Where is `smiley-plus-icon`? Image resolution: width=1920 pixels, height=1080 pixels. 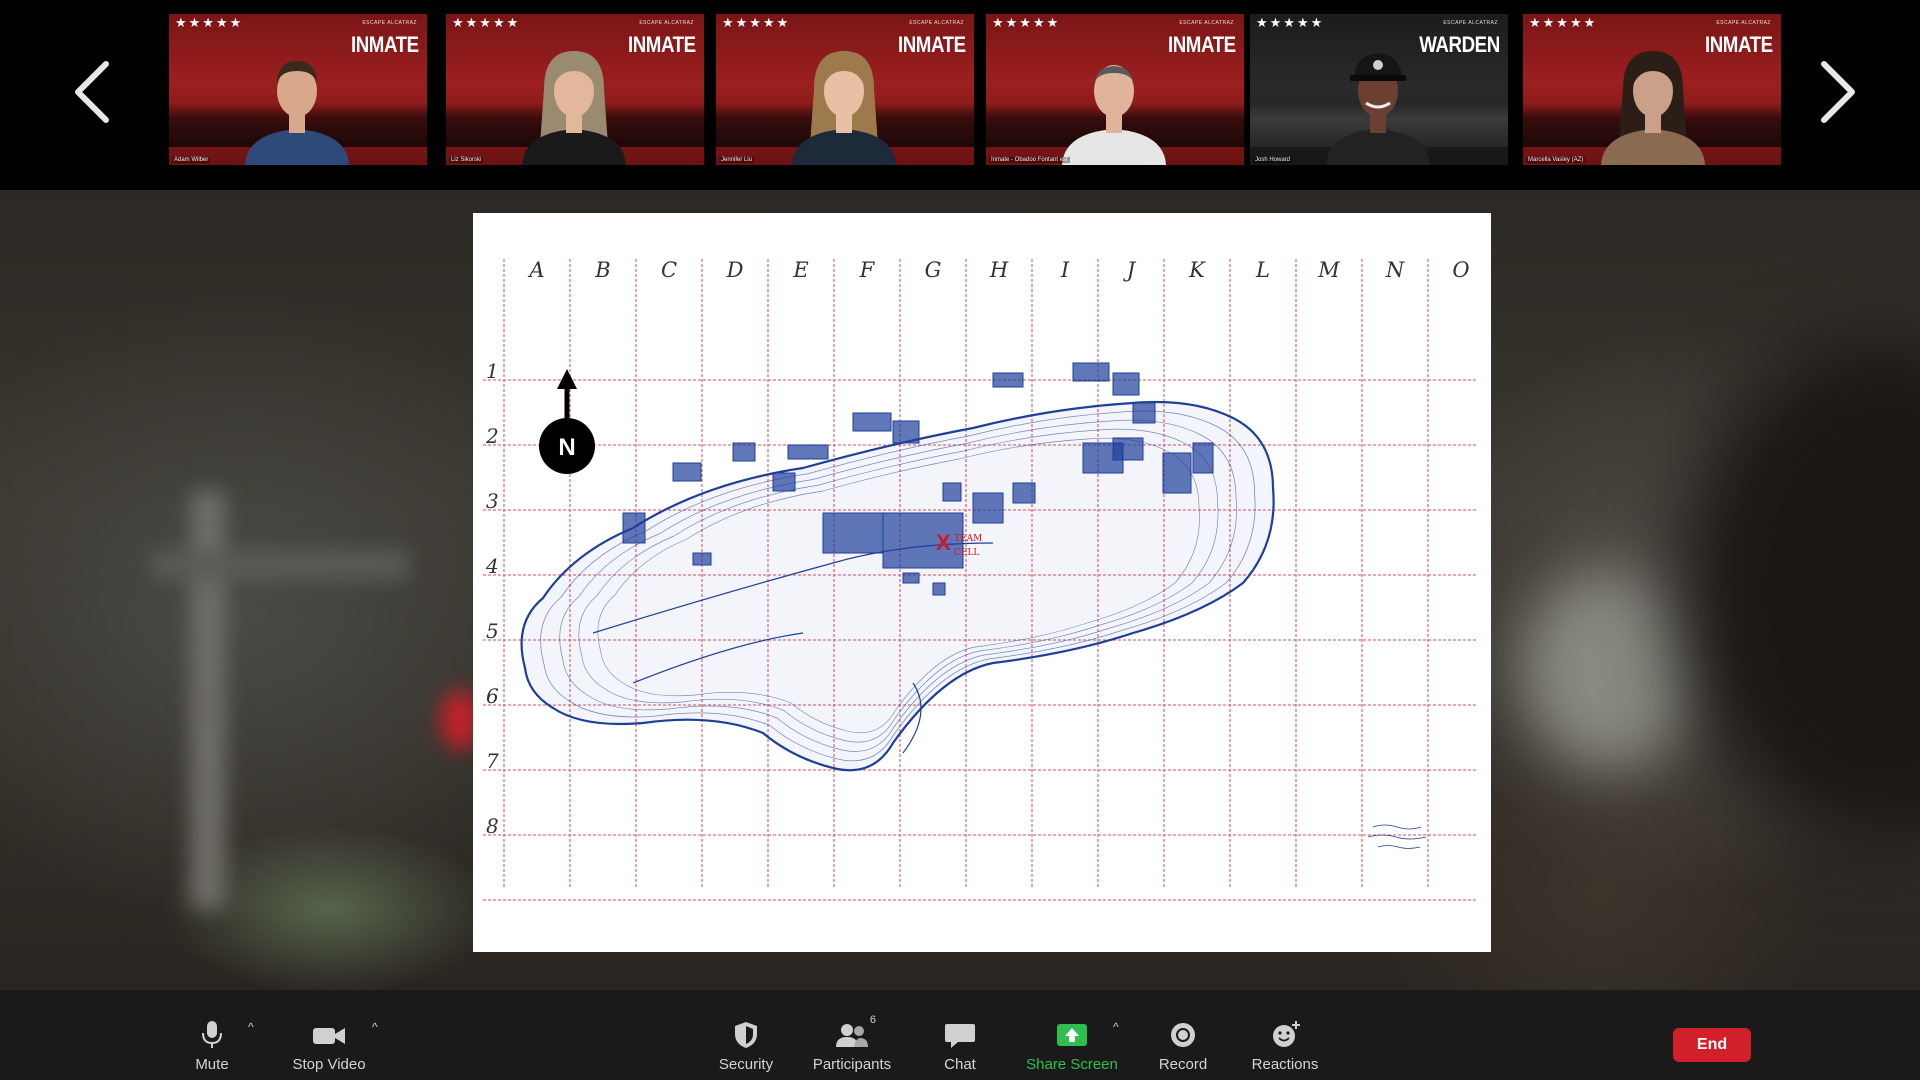
smiley-plus-icon is located at coordinates (1285, 1035).